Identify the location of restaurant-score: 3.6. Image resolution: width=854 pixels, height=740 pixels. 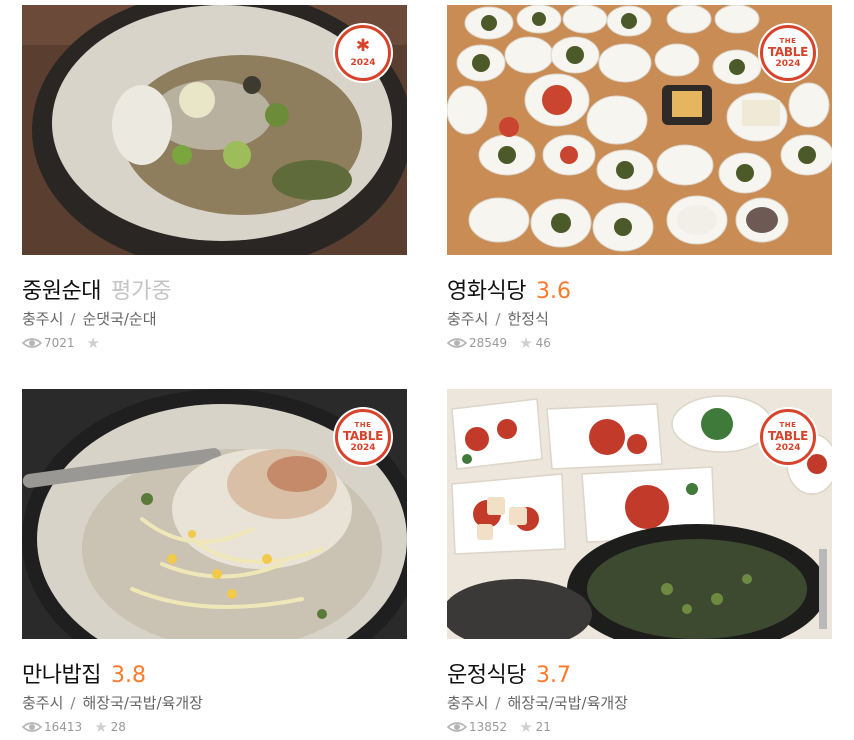
(553, 291).